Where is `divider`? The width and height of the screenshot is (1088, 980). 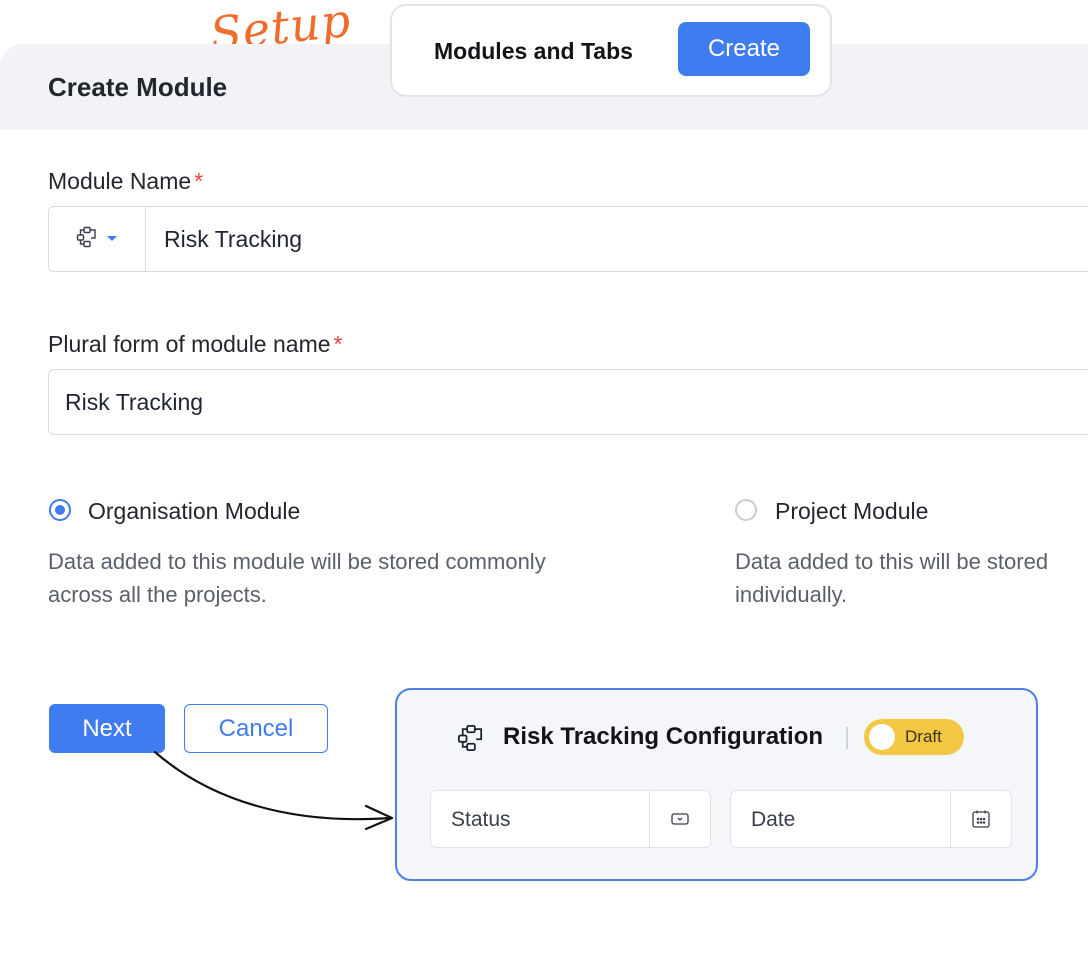
divider is located at coordinates (847, 738).